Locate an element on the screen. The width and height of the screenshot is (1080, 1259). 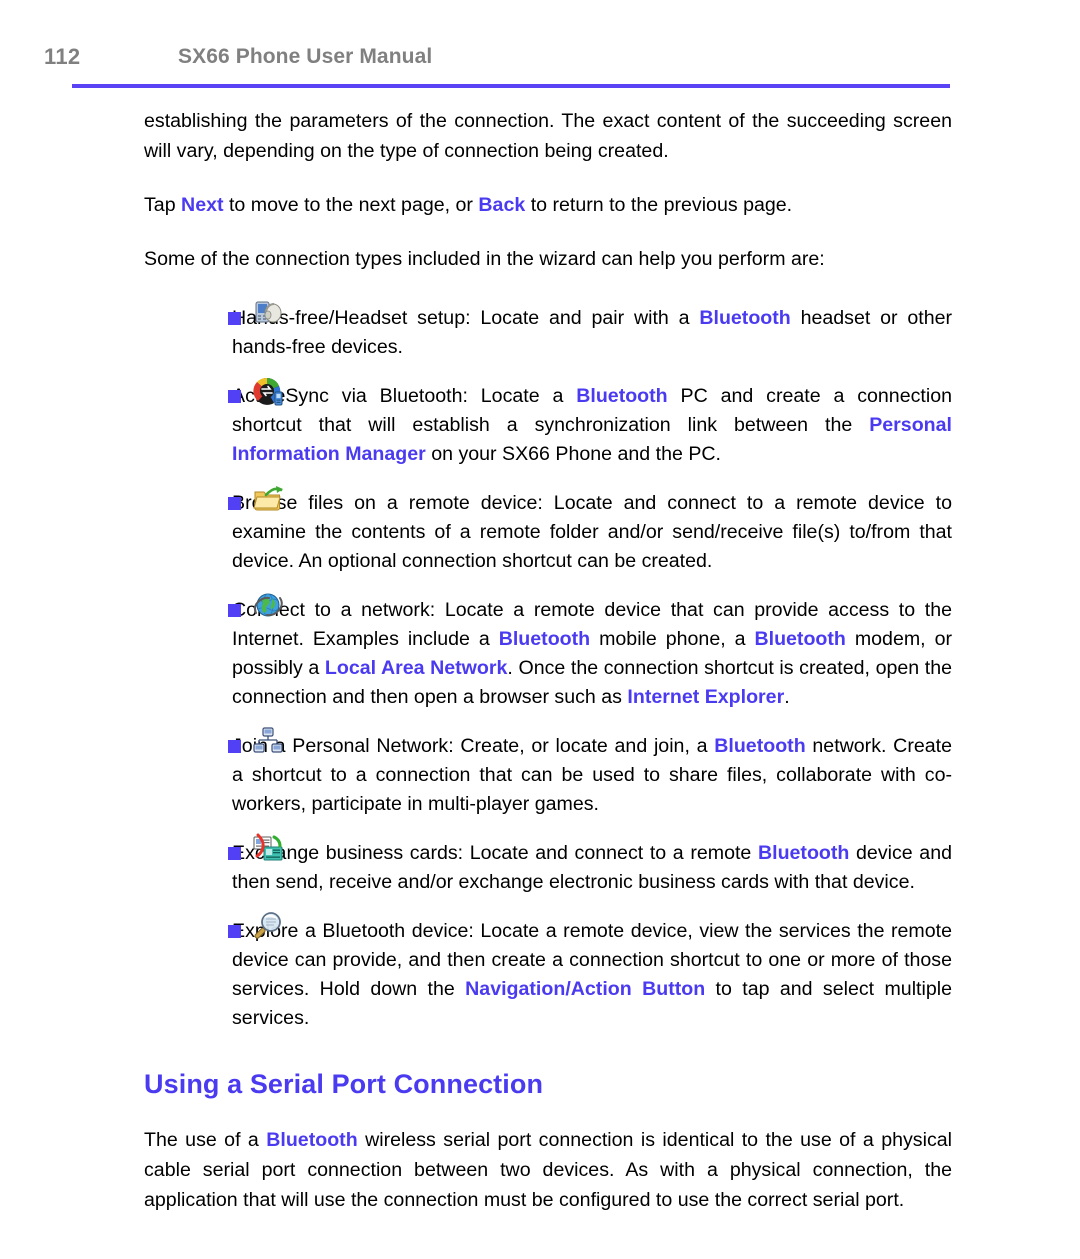
next-keyword: Next is located at coordinates (202, 205).